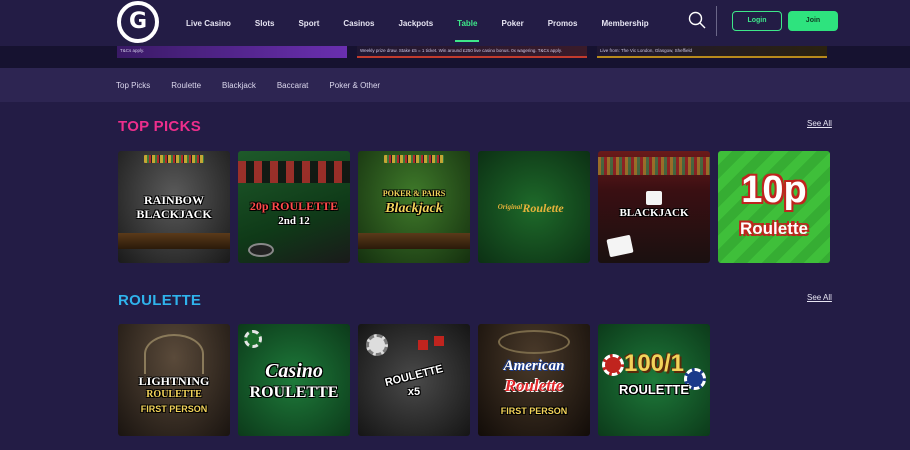 Image resolution: width=910 pixels, height=450 pixels. Describe the element at coordinates (654, 380) in the screenshot. I see `game-tile-100-1-roulette: 100/1 ROULETTE` at that location.